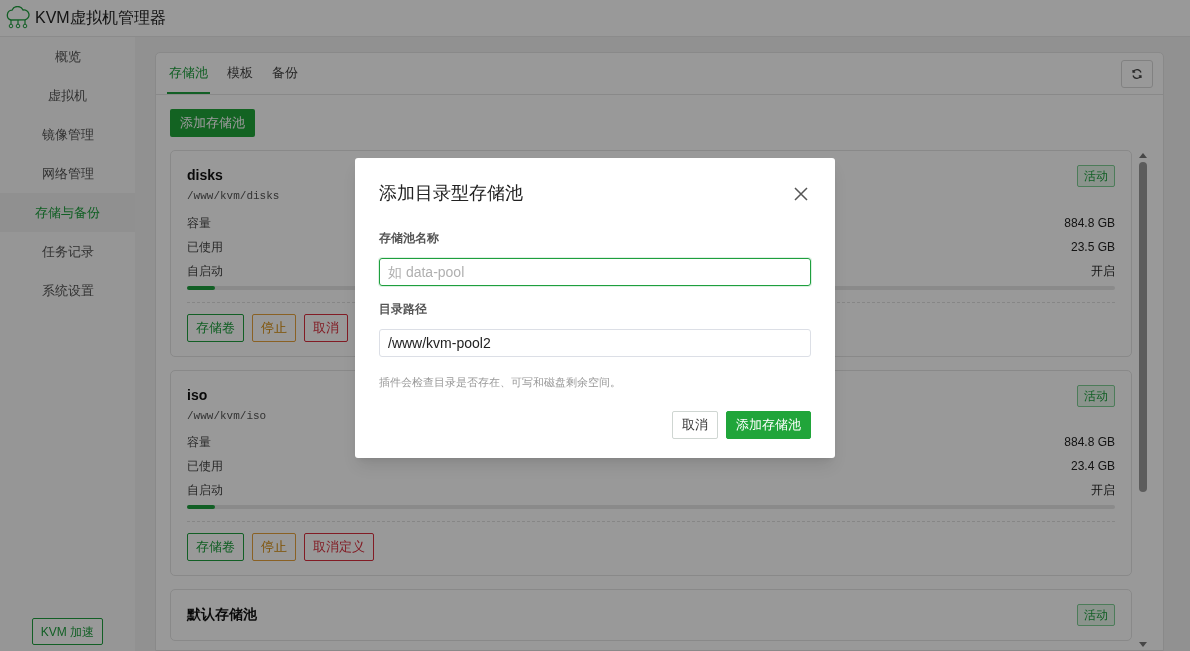  I want to click on tab: 备份, so click(285, 73).